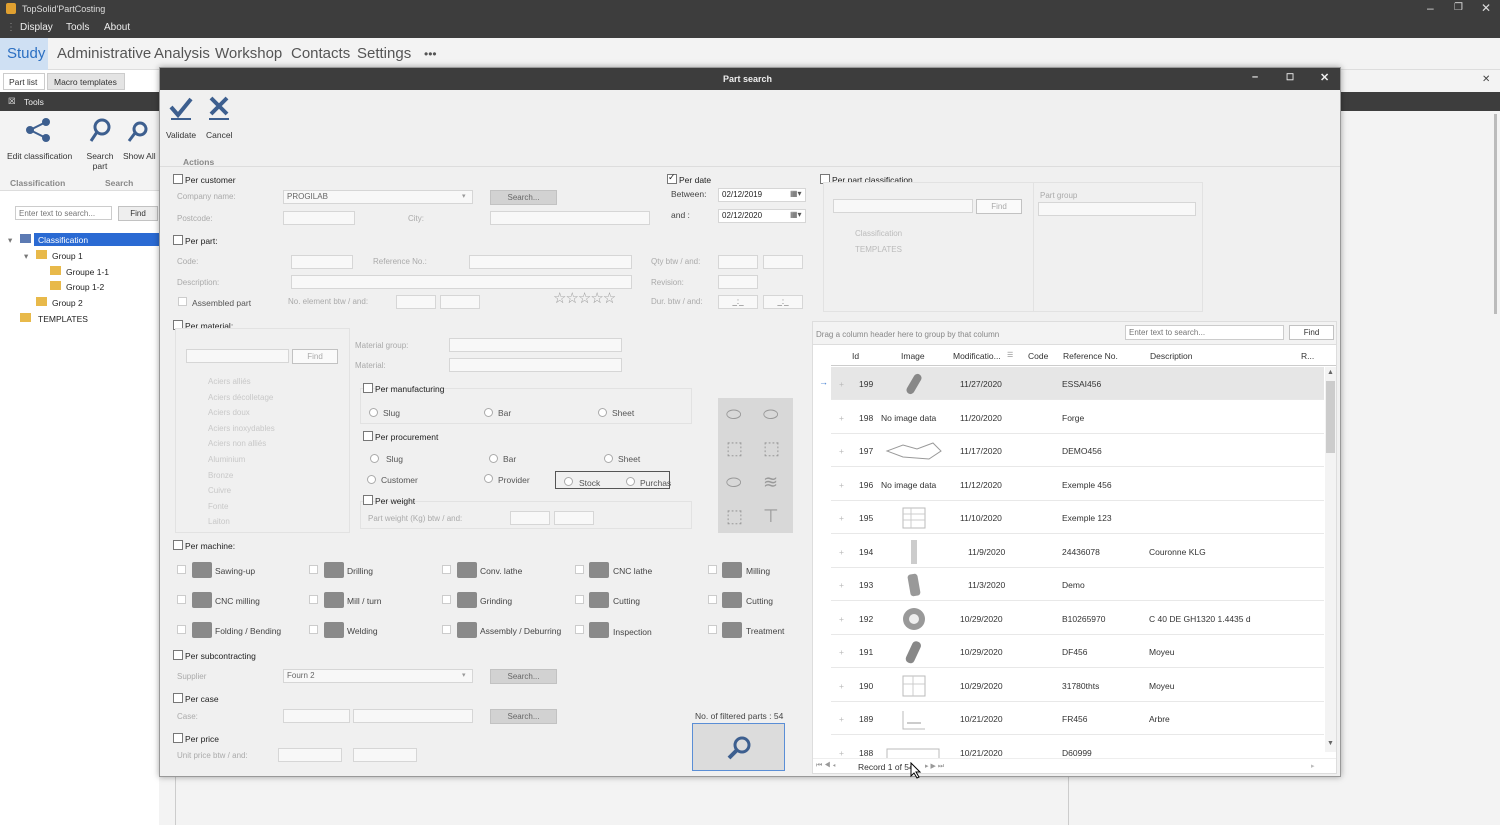 This screenshot has width=1500, height=825. What do you see at coordinates (738, 282) in the screenshot?
I see `revision-field` at bounding box center [738, 282].